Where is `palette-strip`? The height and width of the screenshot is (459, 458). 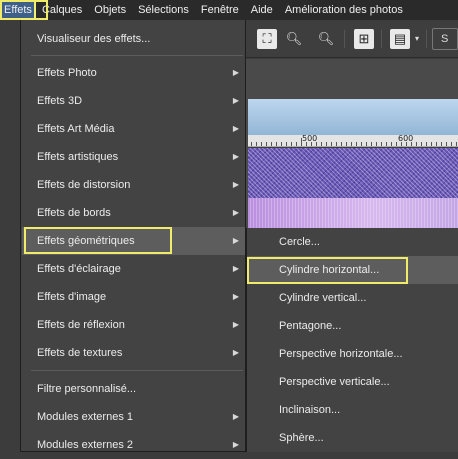 palette-strip is located at coordinates (351, 79).